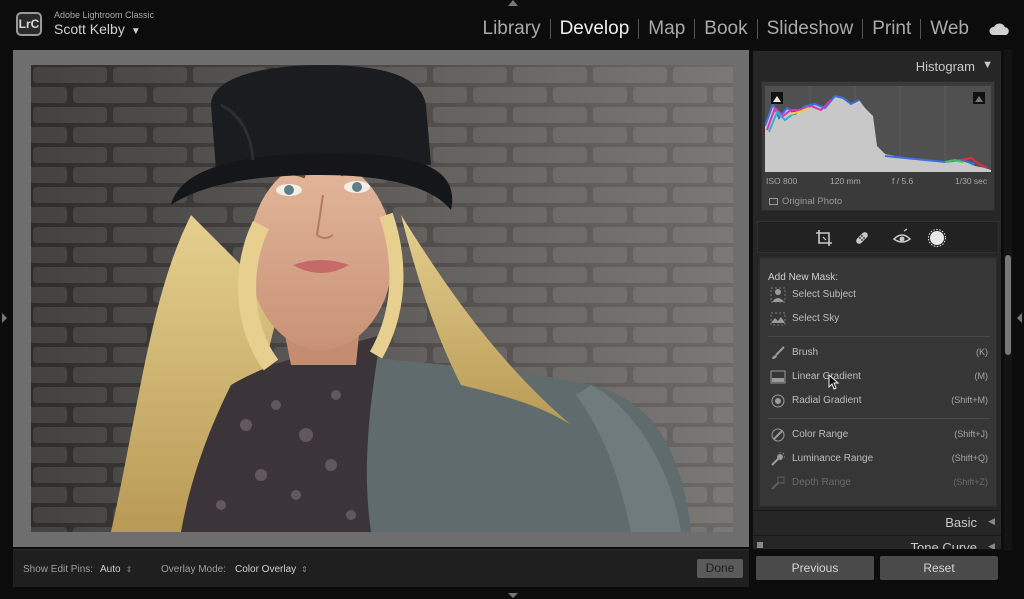 The height and width of the screenshot is (599, 1024). Describe the element at coordinates (777, 98) in the screenshot. I see `shadow-clipping-icon` at that location.